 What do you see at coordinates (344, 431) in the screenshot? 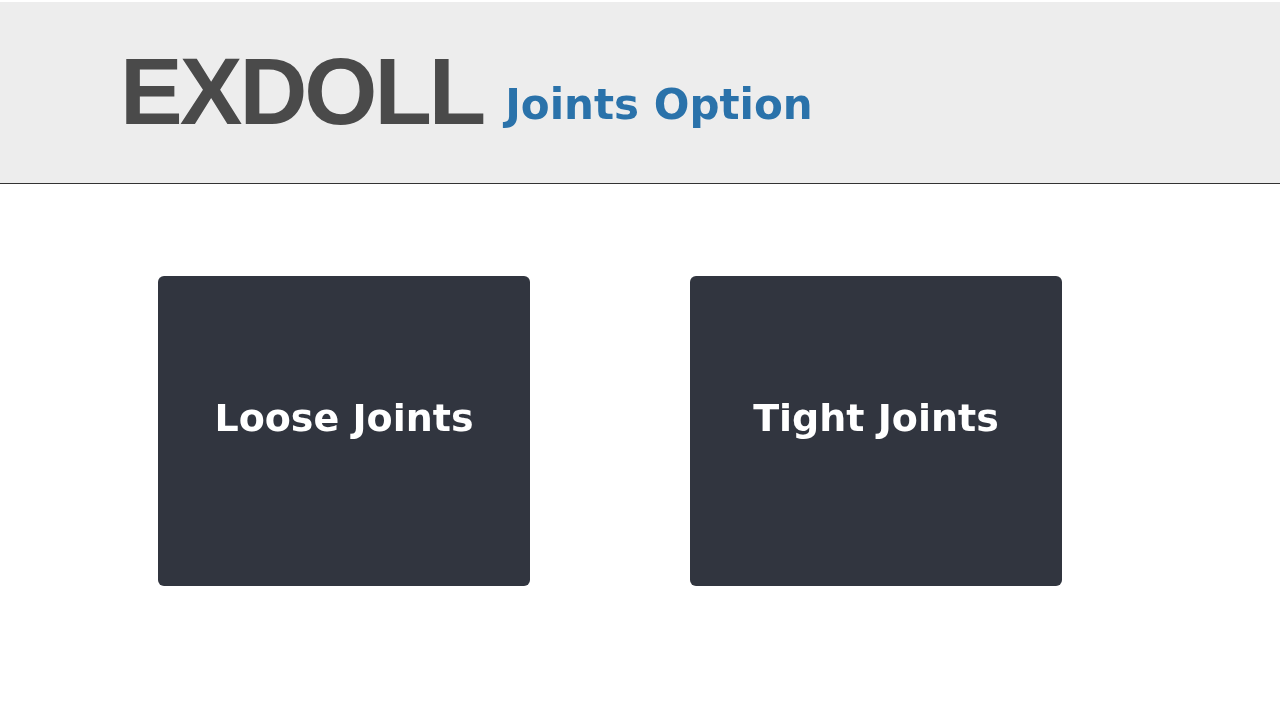
I see `option-button: Loose Joints` at bounding box center [344, 431].